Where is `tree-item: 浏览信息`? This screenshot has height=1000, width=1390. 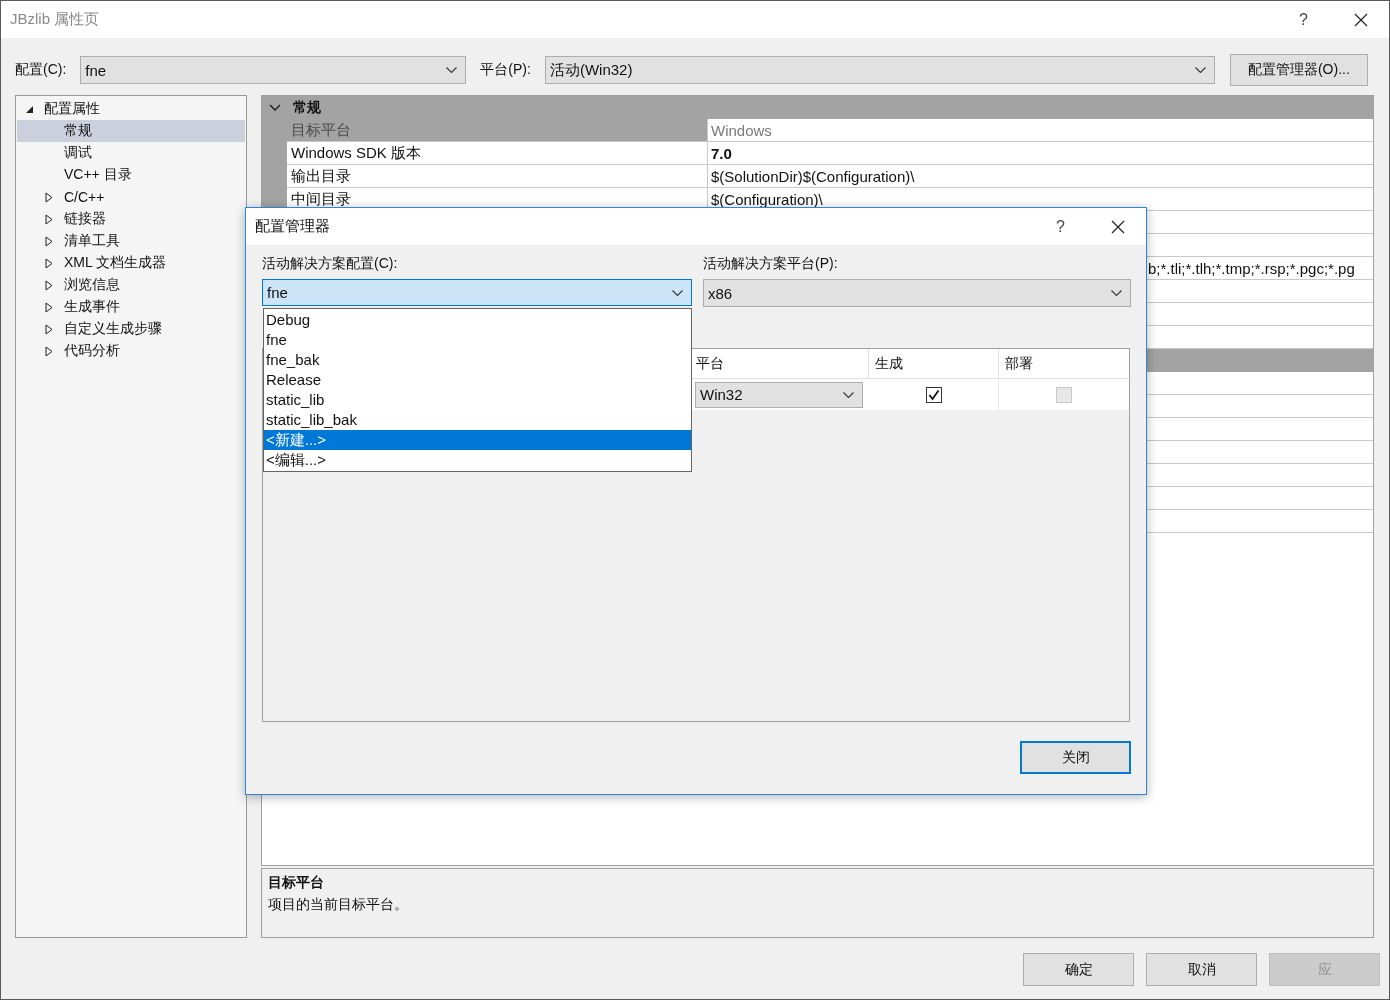
tree-item: 浏览信息 is located at coordinates (131, 285).